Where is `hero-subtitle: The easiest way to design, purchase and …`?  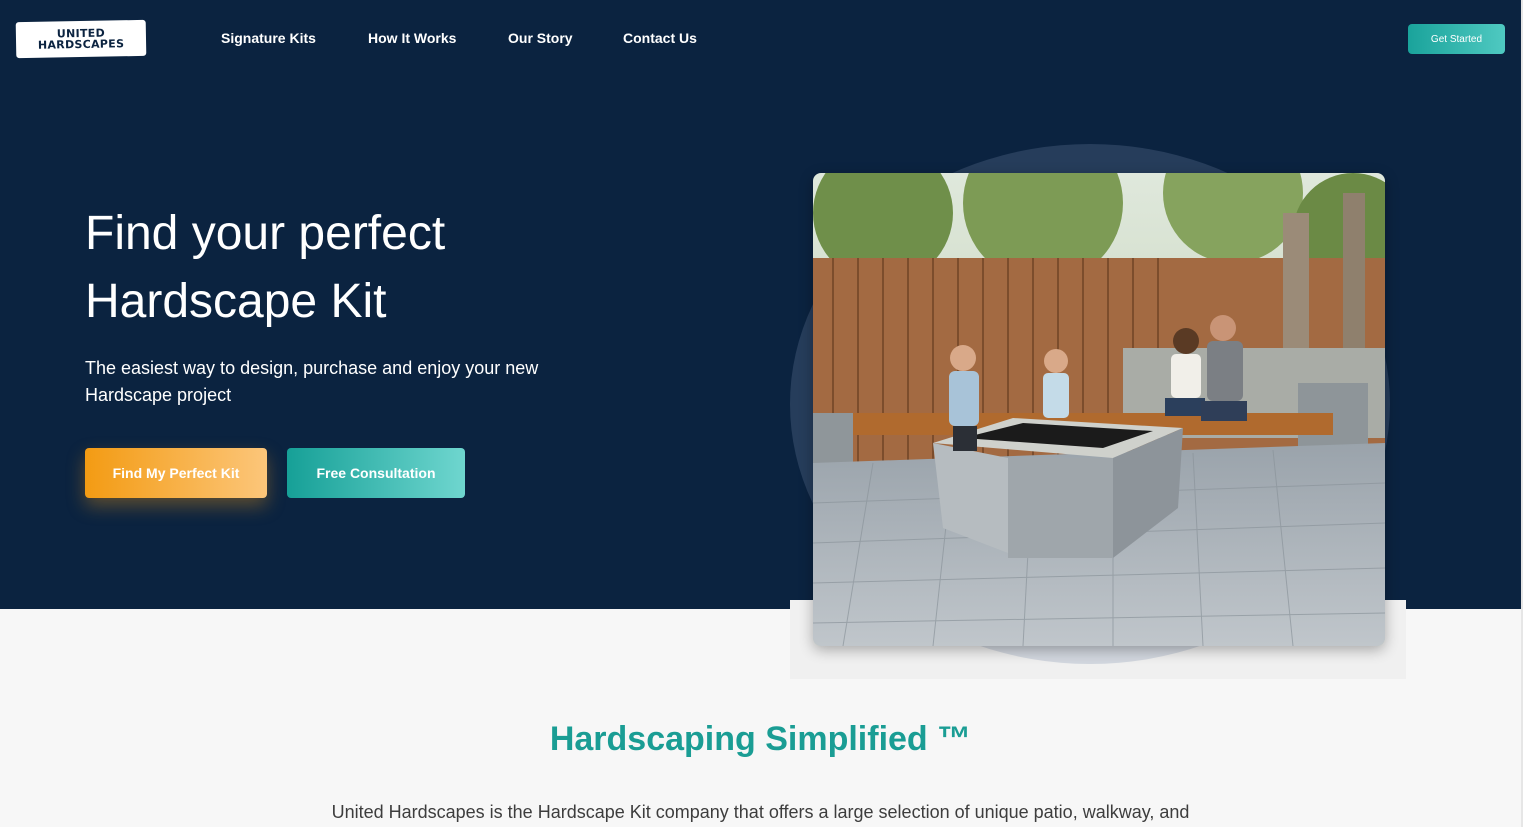 hero-subtitle: The easiest way to design, purchase and … is located at coordinates (355, 382).